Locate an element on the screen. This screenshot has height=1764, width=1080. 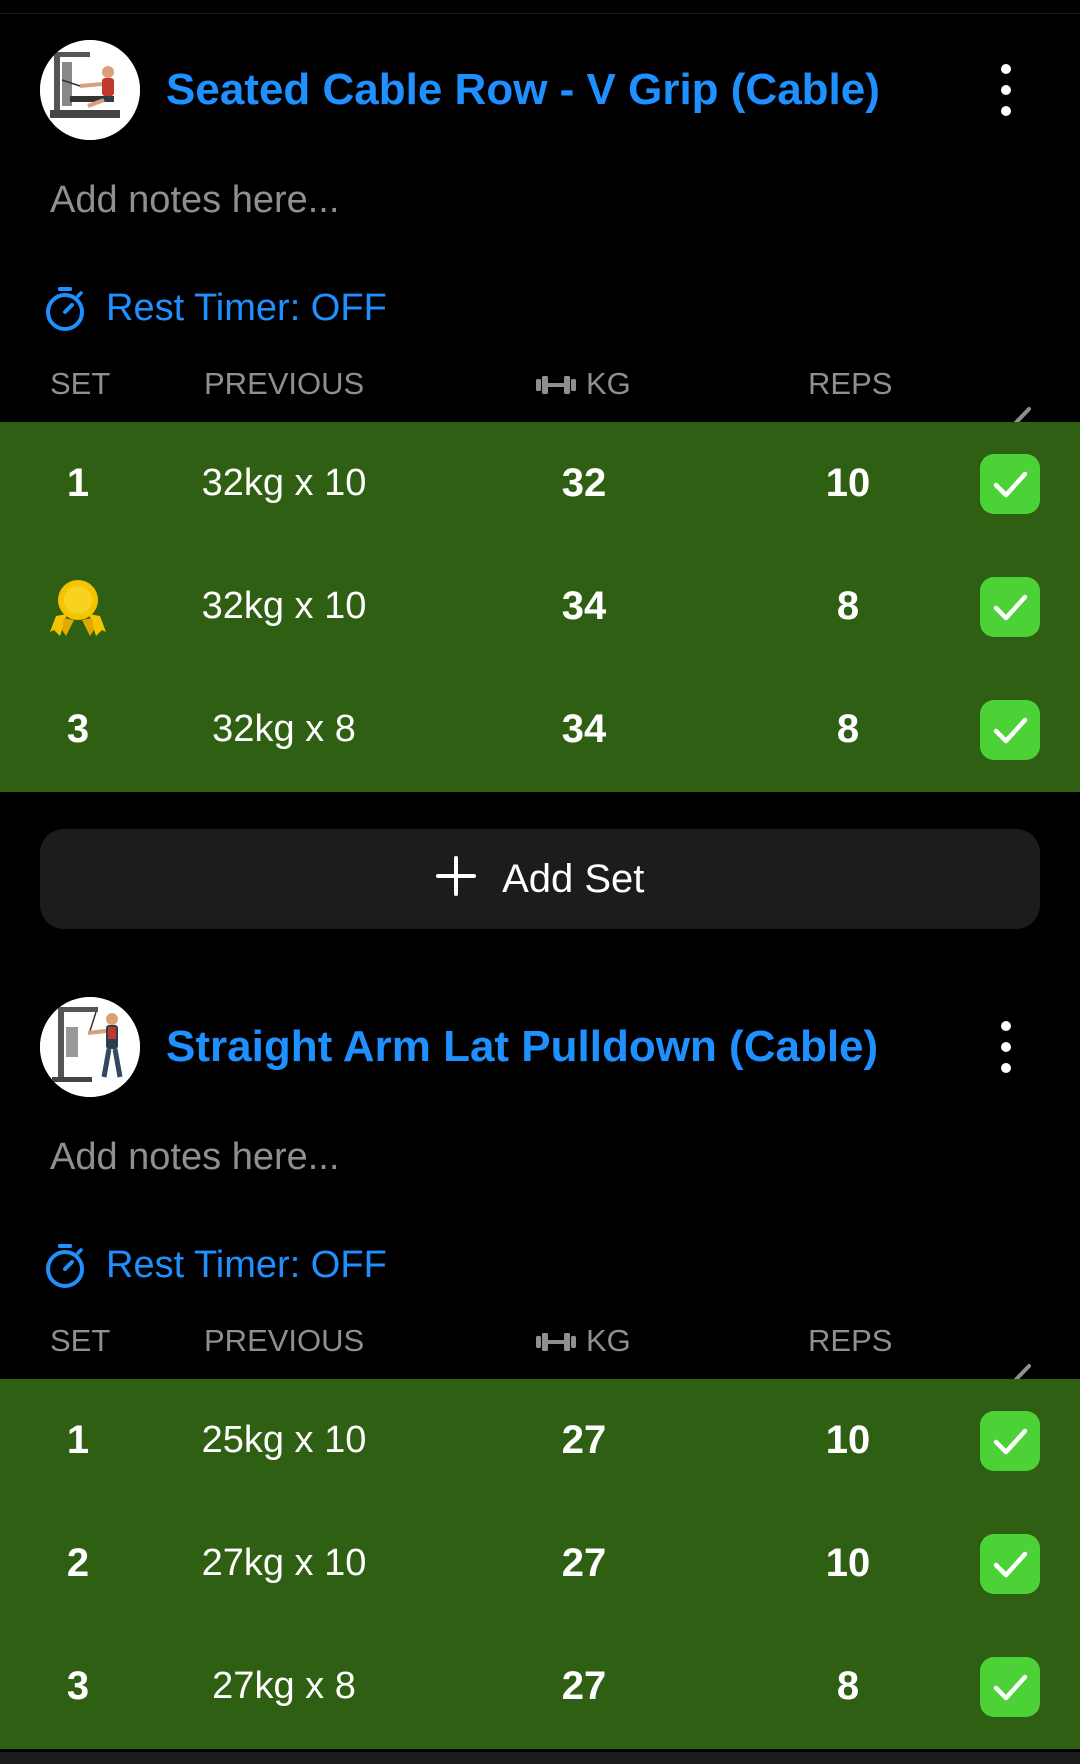
previous-value: 27kg x 8 is located at coordinates (284, 1686).